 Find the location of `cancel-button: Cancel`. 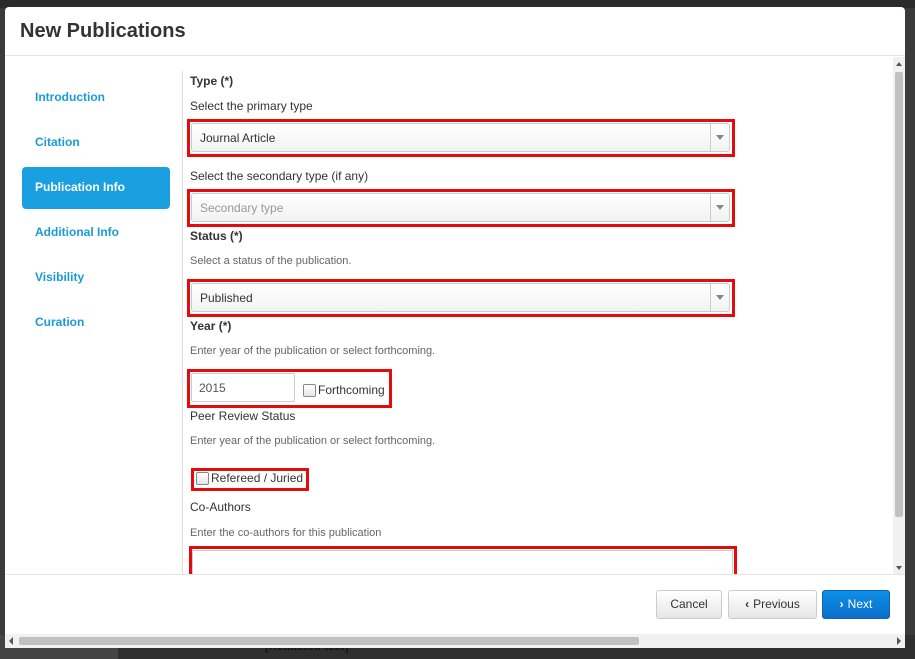

cancel-button: Cancel is located at coordinates (689, 604).